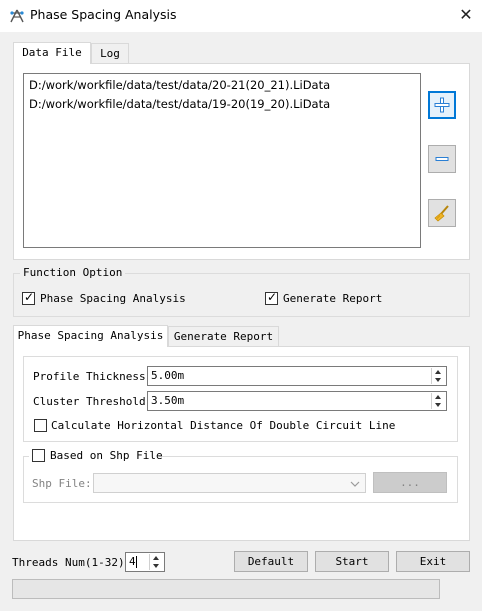 The width and height of the screenshot is (482, 611). What do you see at coordinates (297, 376) in the screenshot?
I see `profile-thickness-input: 5.00m` at bounding box center [297, 376].